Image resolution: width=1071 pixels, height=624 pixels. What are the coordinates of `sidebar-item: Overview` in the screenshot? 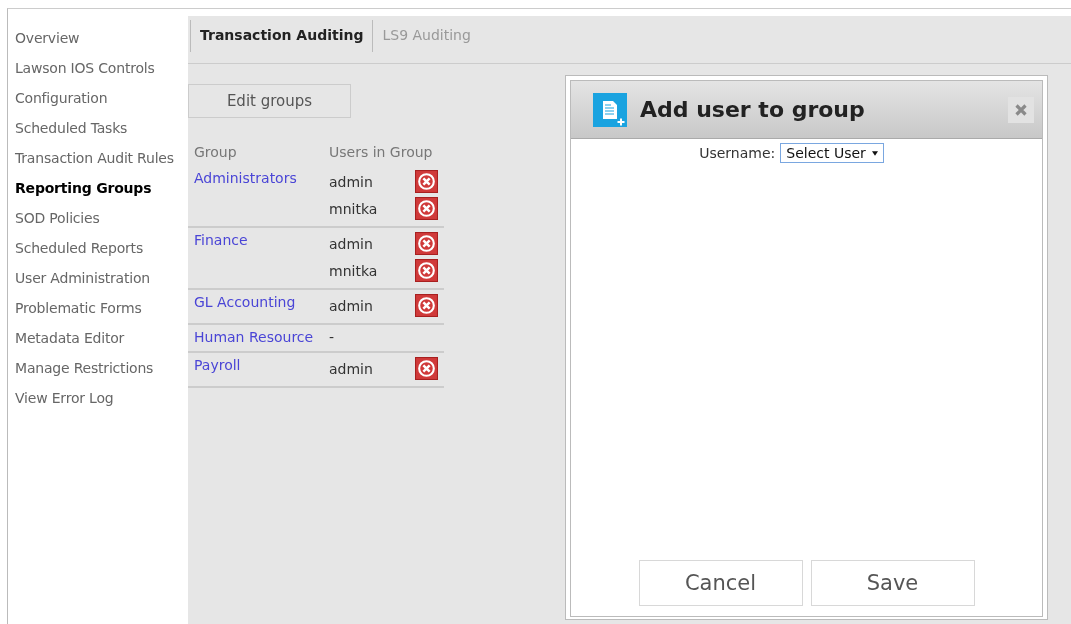 It's located at (47, 45).